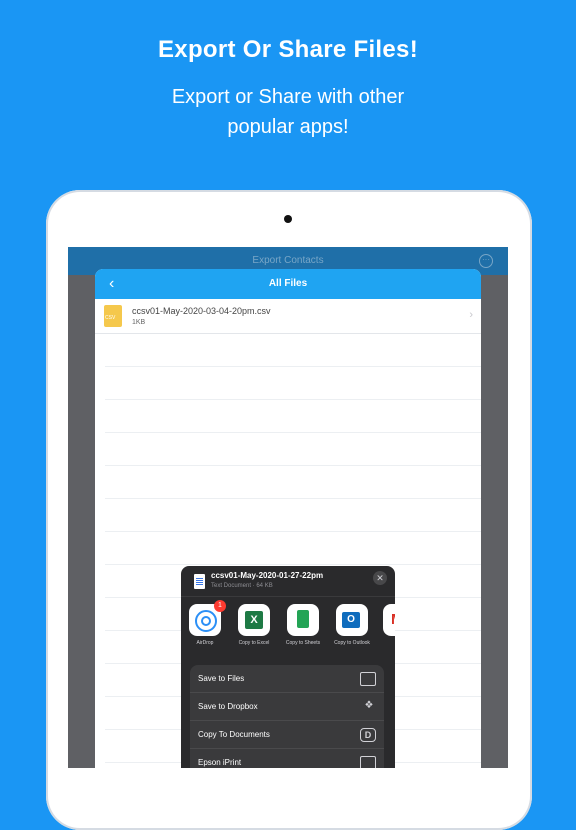 The height and width of the screenshot is (830, 576). I want to click on promo-subtitle: Export or Share with other popular apps!, so click(288, 112).